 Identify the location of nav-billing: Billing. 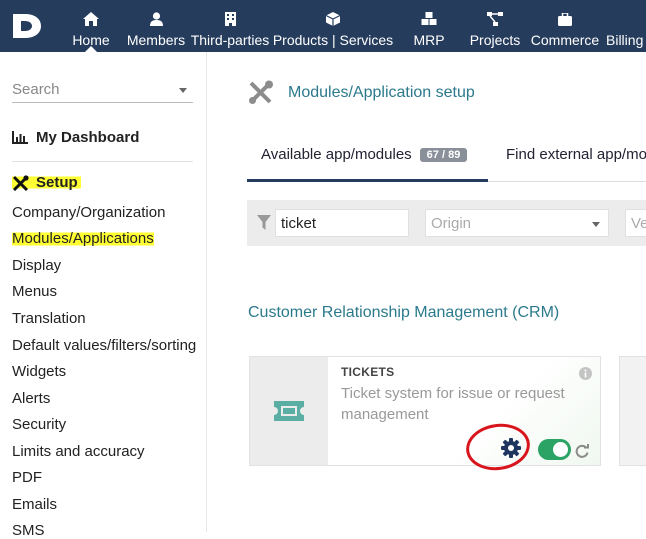
(626, 26).